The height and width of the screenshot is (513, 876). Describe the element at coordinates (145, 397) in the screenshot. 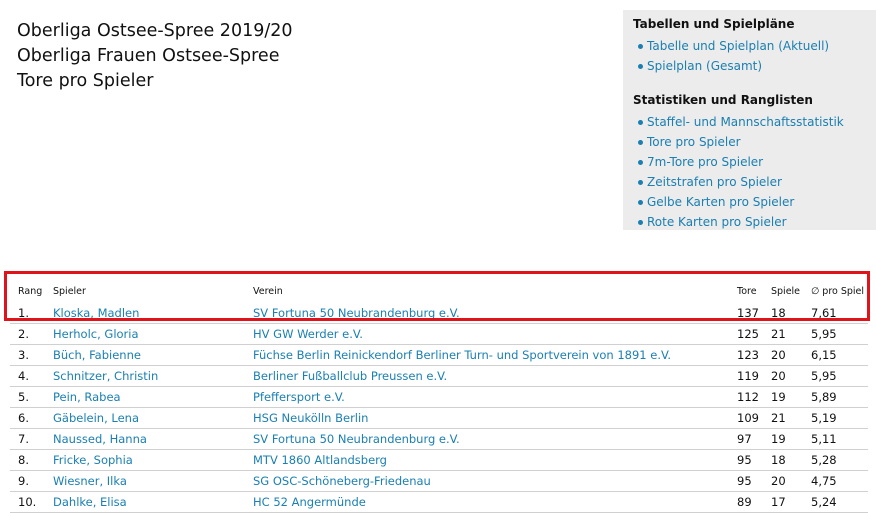

I see `cell-spieler-link: Pein, Rabea` at that location.